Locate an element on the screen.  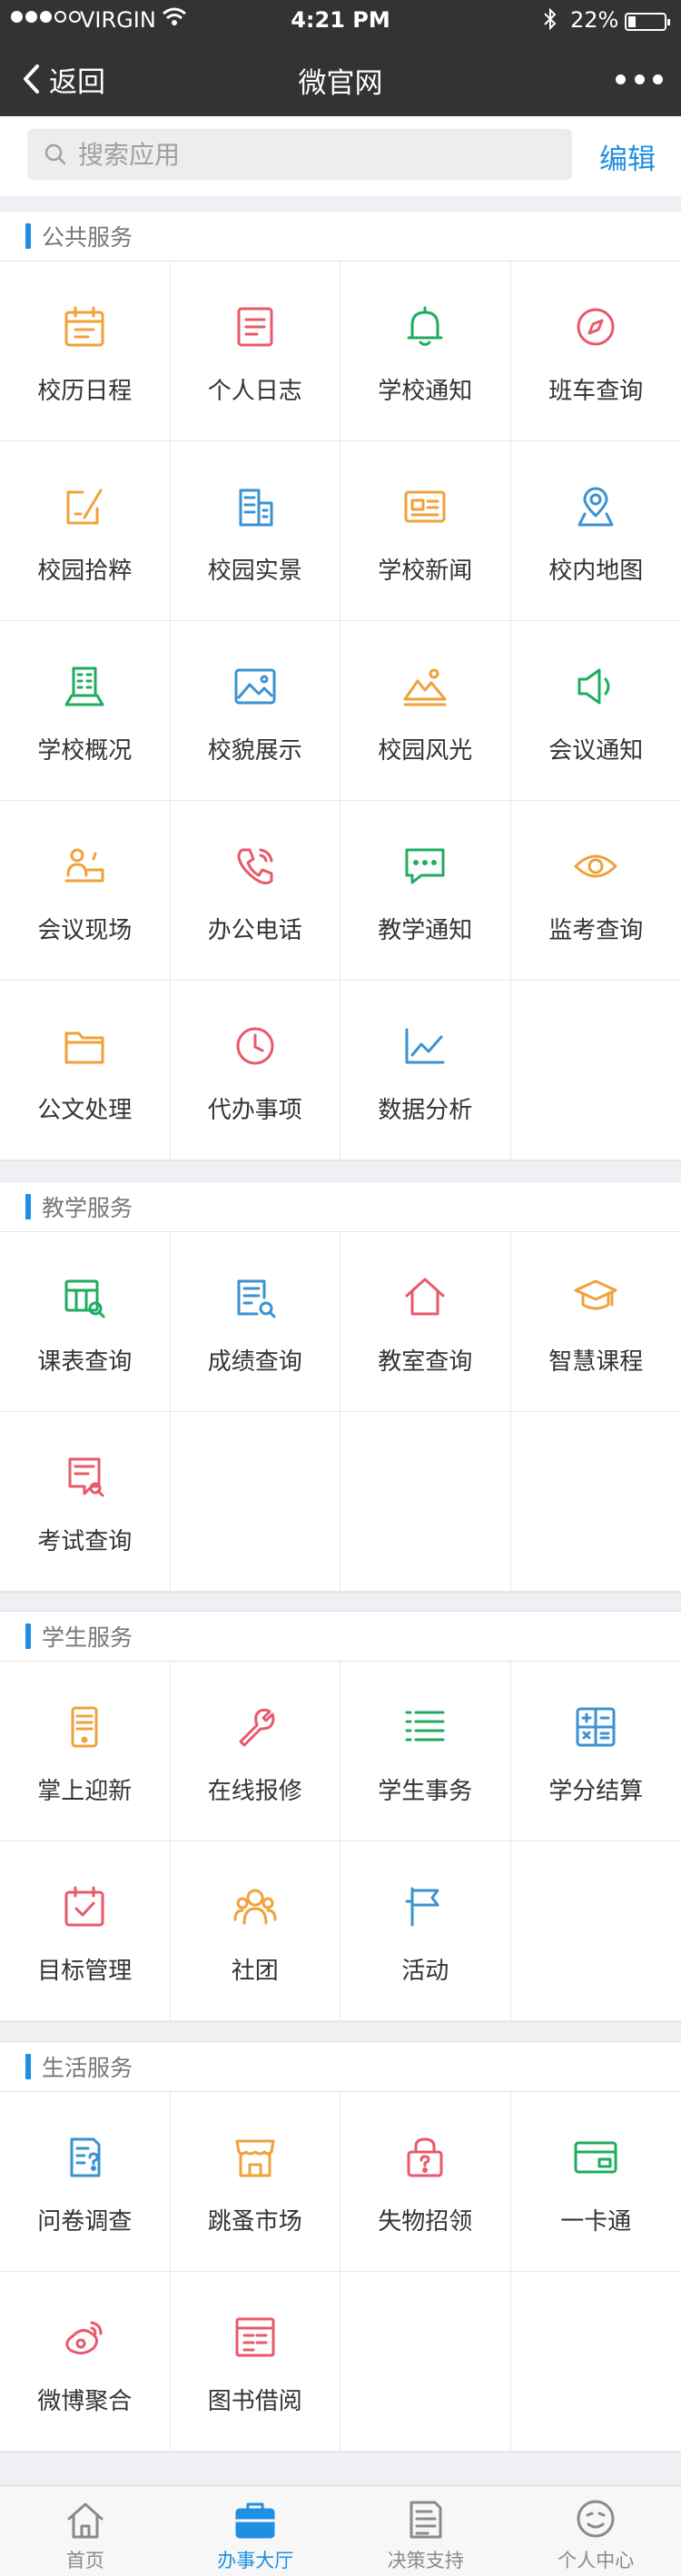
app-news-card: 学校新闻 is located at coordinates (425, 531).